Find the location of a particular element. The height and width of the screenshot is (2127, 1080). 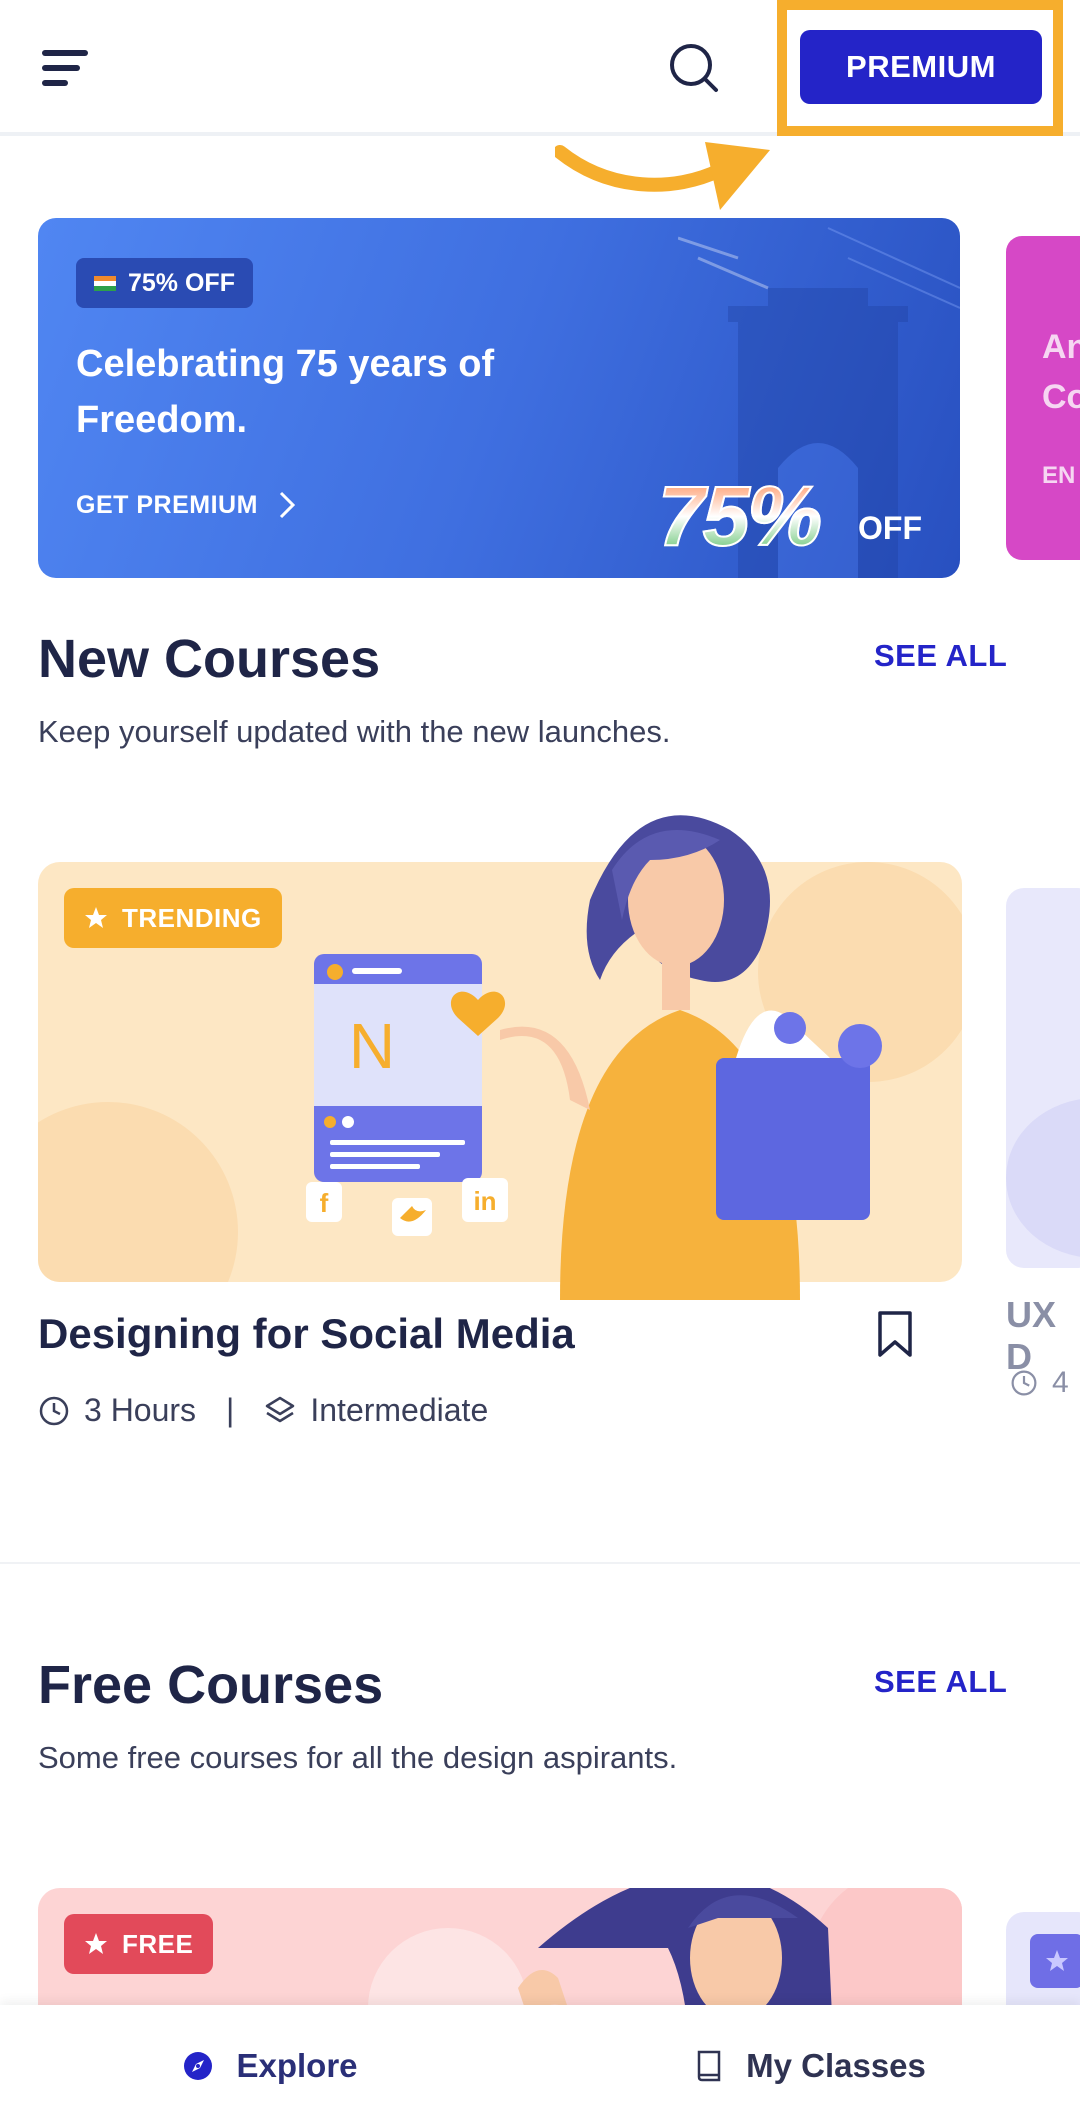

chevron-right-icon is located at coordinates (287, 505).